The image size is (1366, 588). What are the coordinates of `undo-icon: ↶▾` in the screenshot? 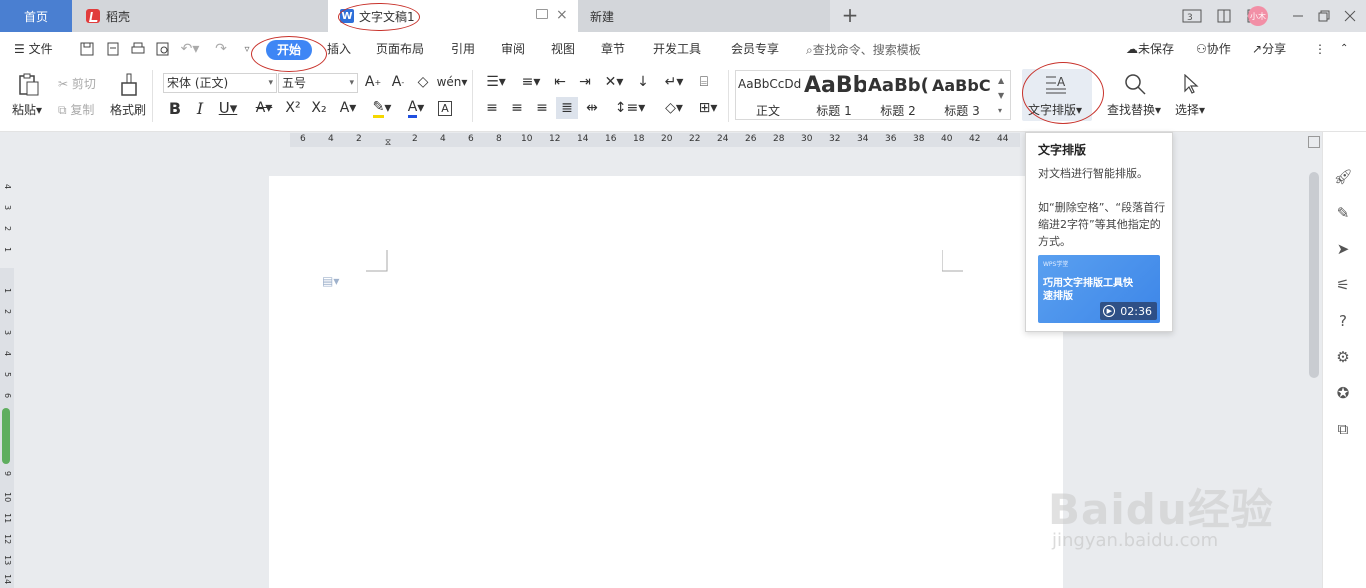 It's located at (190, 49).